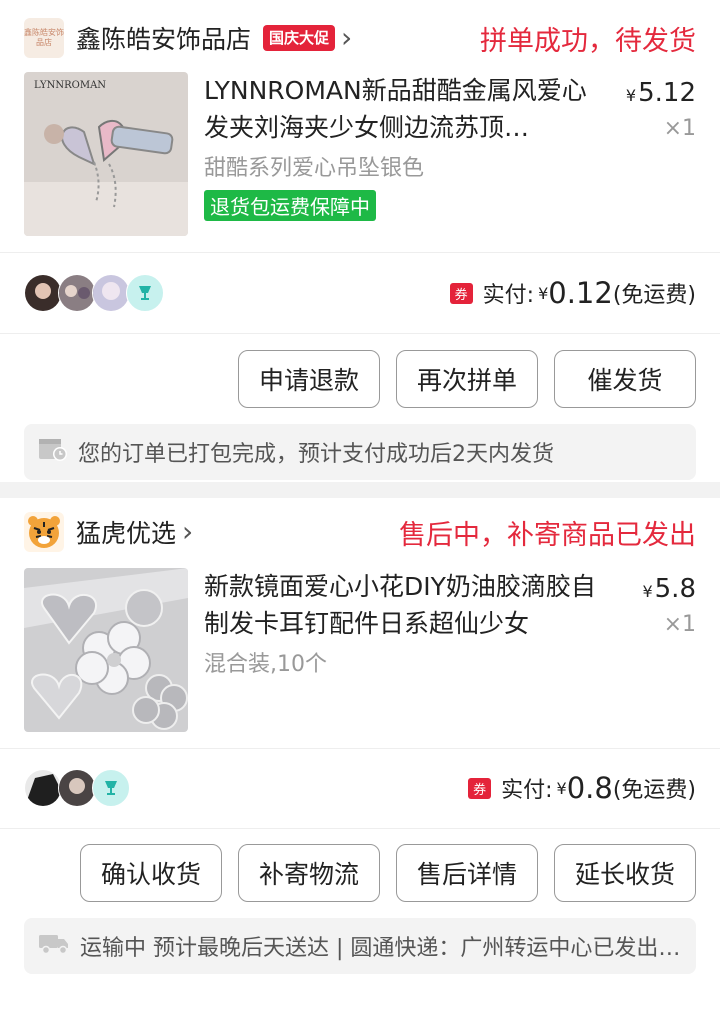  I want to click on return-shipping-badge: 退货包运费保障中, so click(290, 205).